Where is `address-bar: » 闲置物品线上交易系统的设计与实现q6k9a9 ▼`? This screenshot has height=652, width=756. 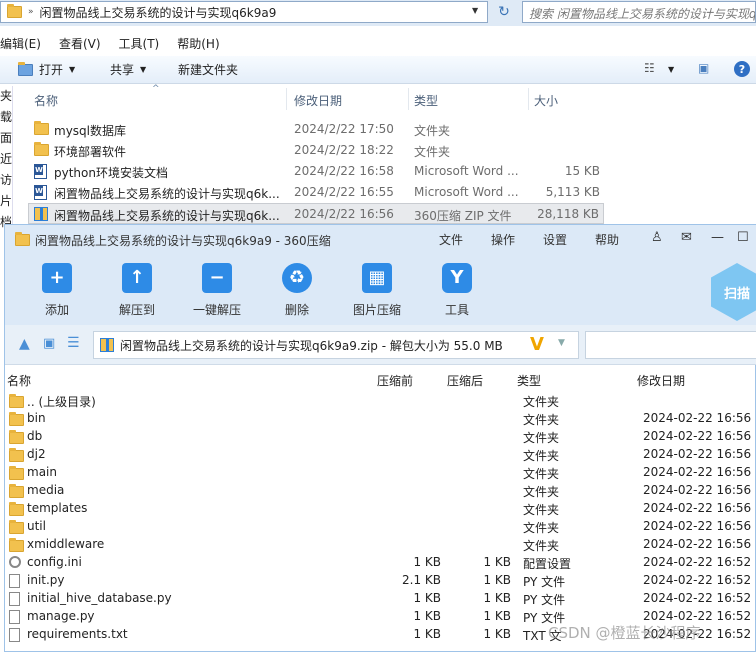 address-bar: » 闲置物品线上交易系统的设计与实现q6k9a9 ▼ is located at coordinates (244, 12).